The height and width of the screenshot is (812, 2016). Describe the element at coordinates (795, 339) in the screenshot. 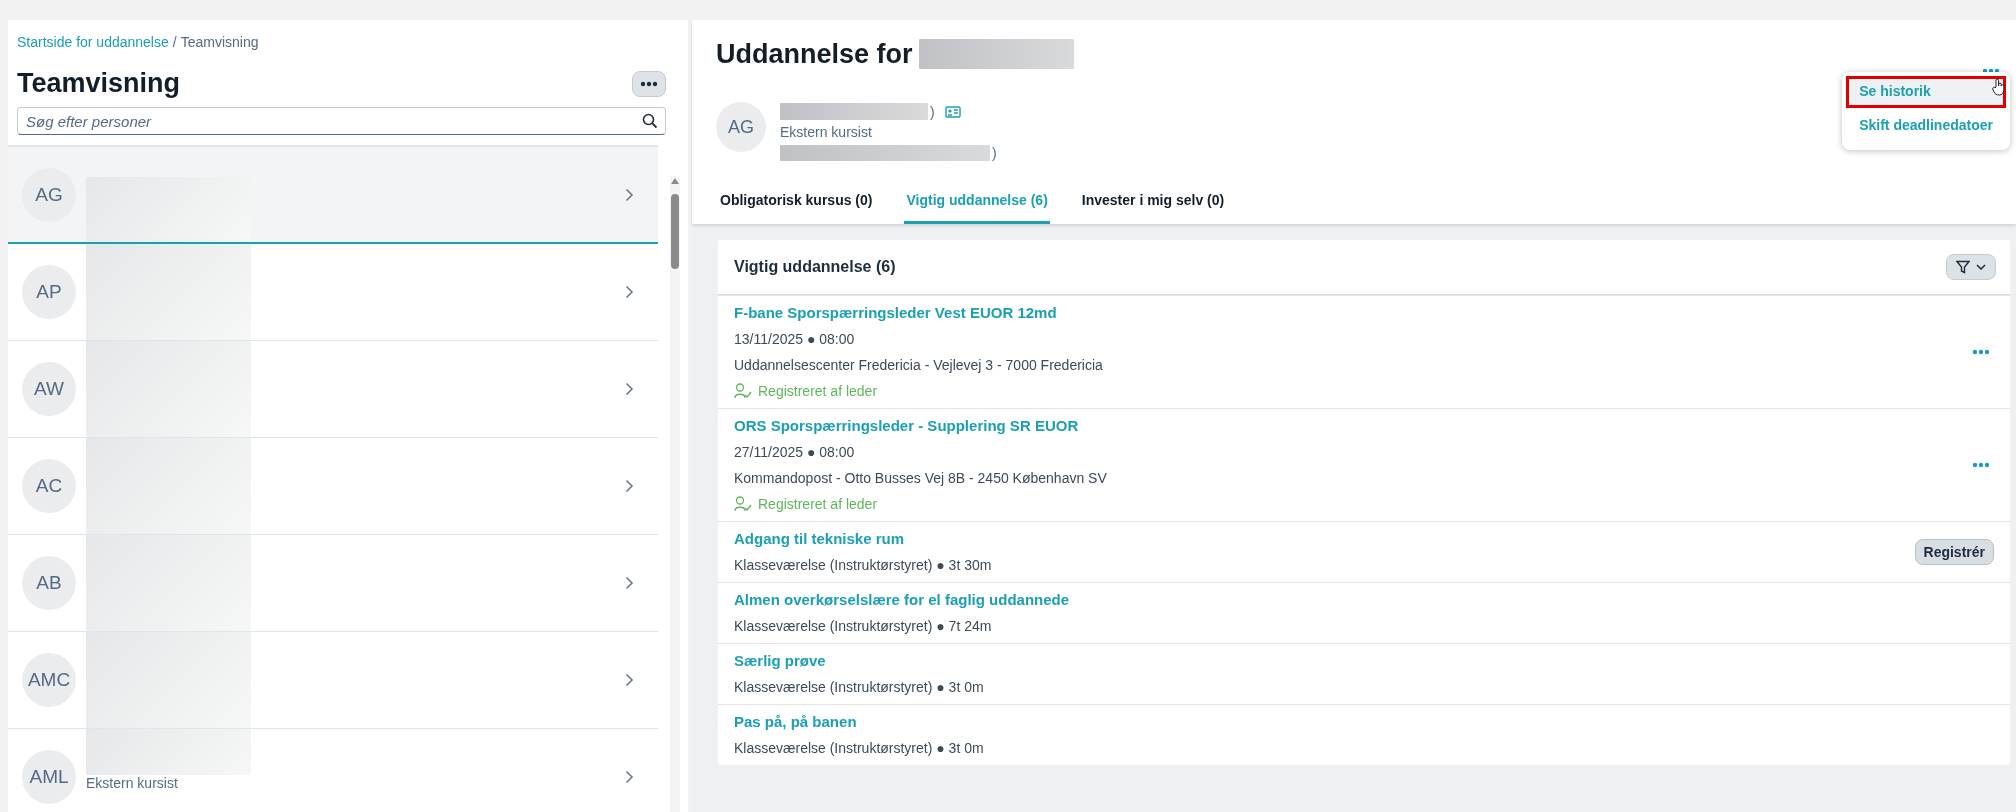

I see `course-date: 13/11/2025 ● 08:00` at that location.